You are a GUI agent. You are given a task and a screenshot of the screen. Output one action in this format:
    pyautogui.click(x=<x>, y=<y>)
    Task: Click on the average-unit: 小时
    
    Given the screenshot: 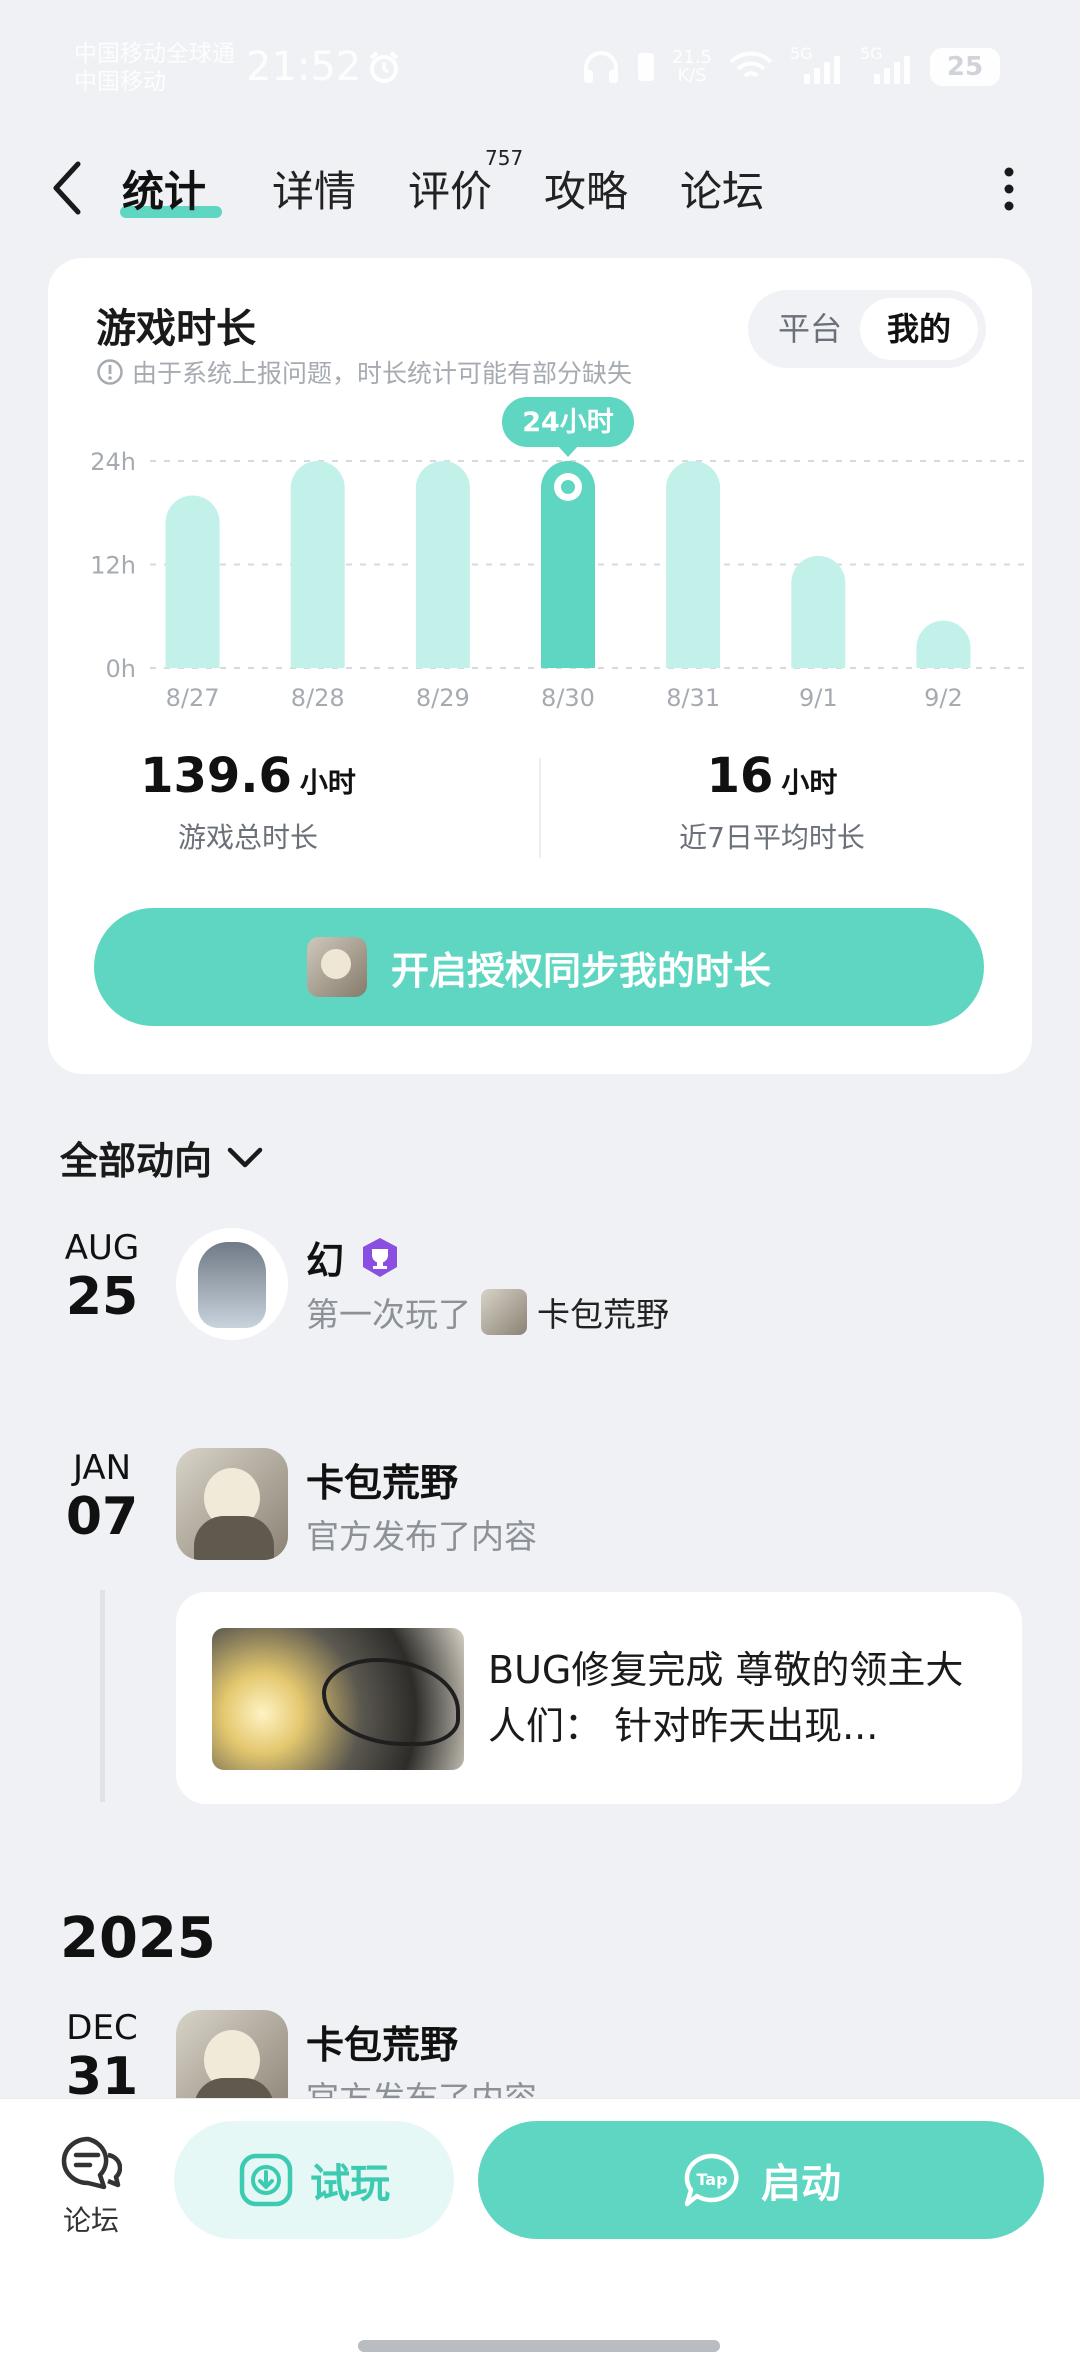 What is the action you would take?
    pyautogui.click(x=809, y=782)
    